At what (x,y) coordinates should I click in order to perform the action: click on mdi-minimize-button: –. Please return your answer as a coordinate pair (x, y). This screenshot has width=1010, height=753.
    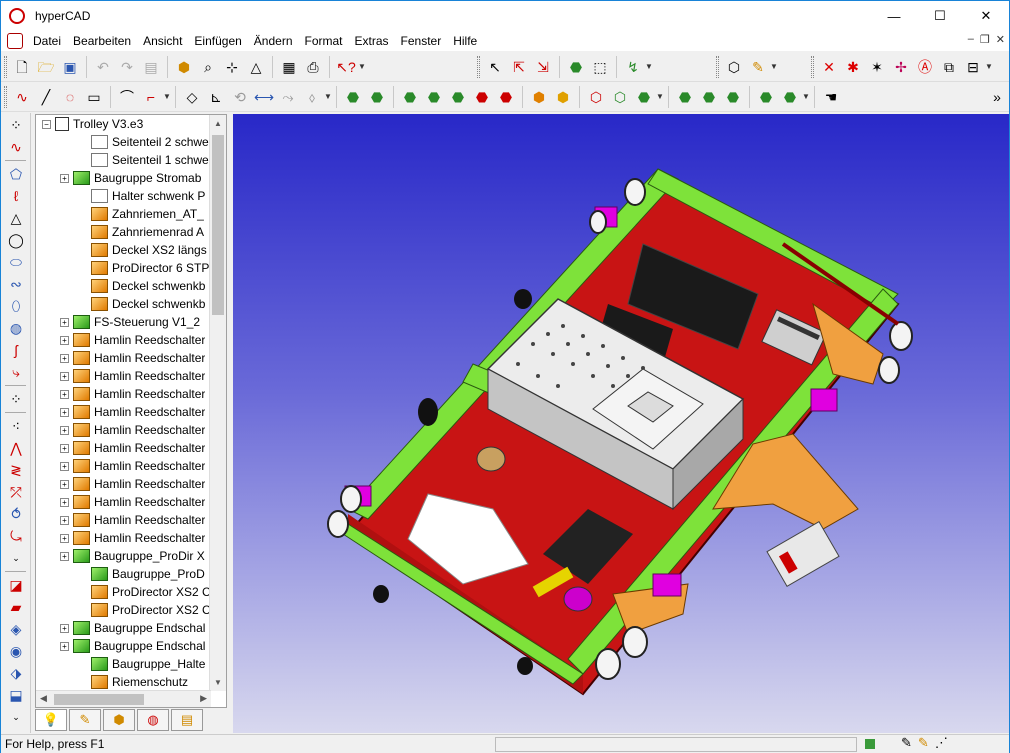
    Looking at the image, I should click on (971, 39).